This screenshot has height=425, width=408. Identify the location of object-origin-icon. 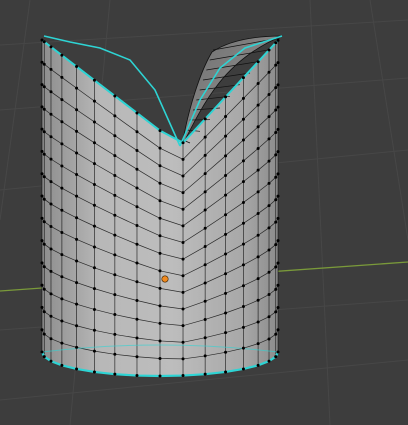
(165, 279).